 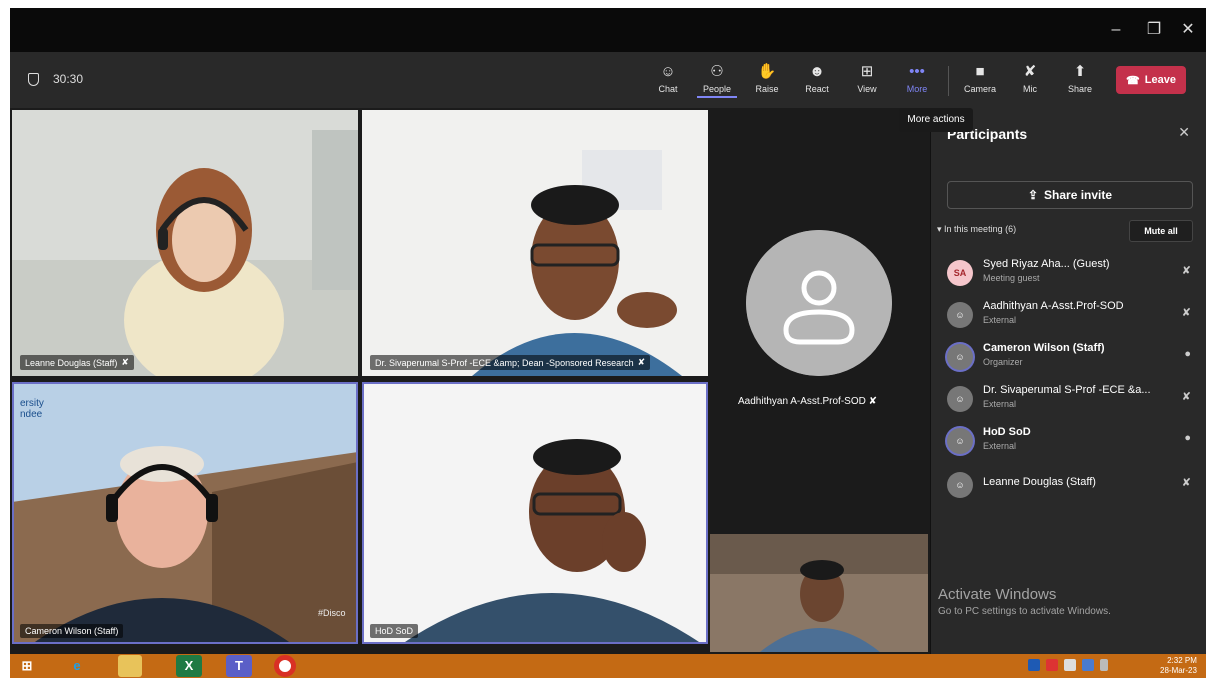 I want to click on self-preview-video, so click(x=819, y=593).